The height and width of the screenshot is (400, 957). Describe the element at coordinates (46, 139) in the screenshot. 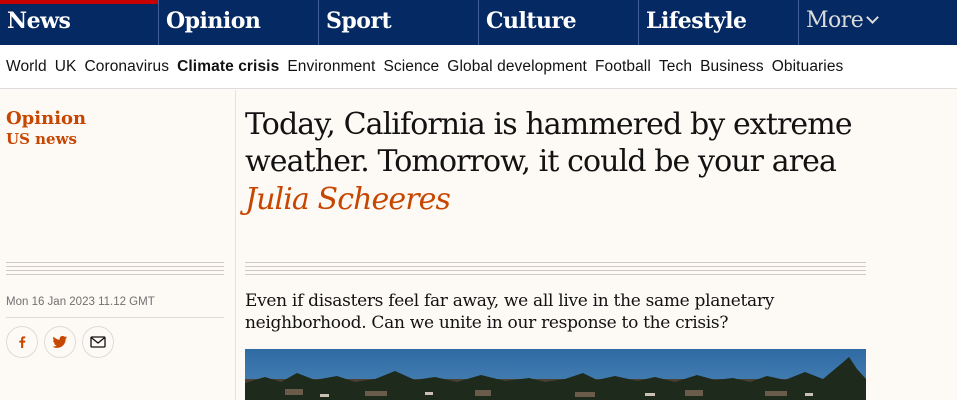

I see `series-label: US news` at that location.